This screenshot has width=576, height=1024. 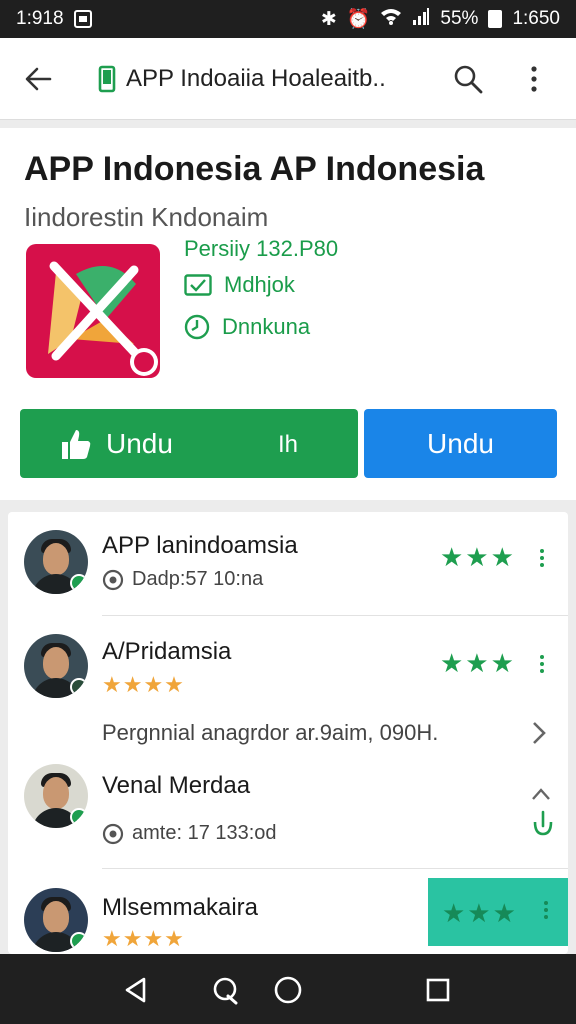 I want to click on app-bar-title: APP Indoaiia Hoaleaitb.., so click(x=256, y=78).